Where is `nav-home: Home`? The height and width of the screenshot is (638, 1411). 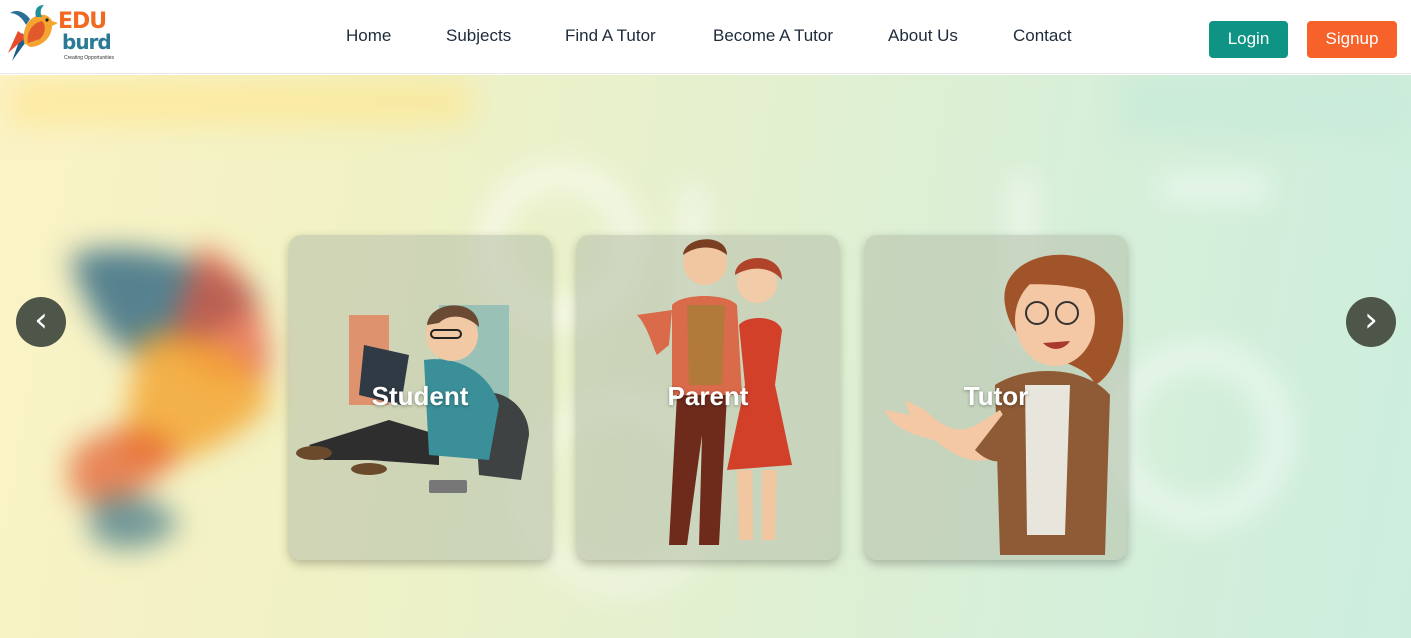
nav-home: Home is located at coordinates (368, 36).